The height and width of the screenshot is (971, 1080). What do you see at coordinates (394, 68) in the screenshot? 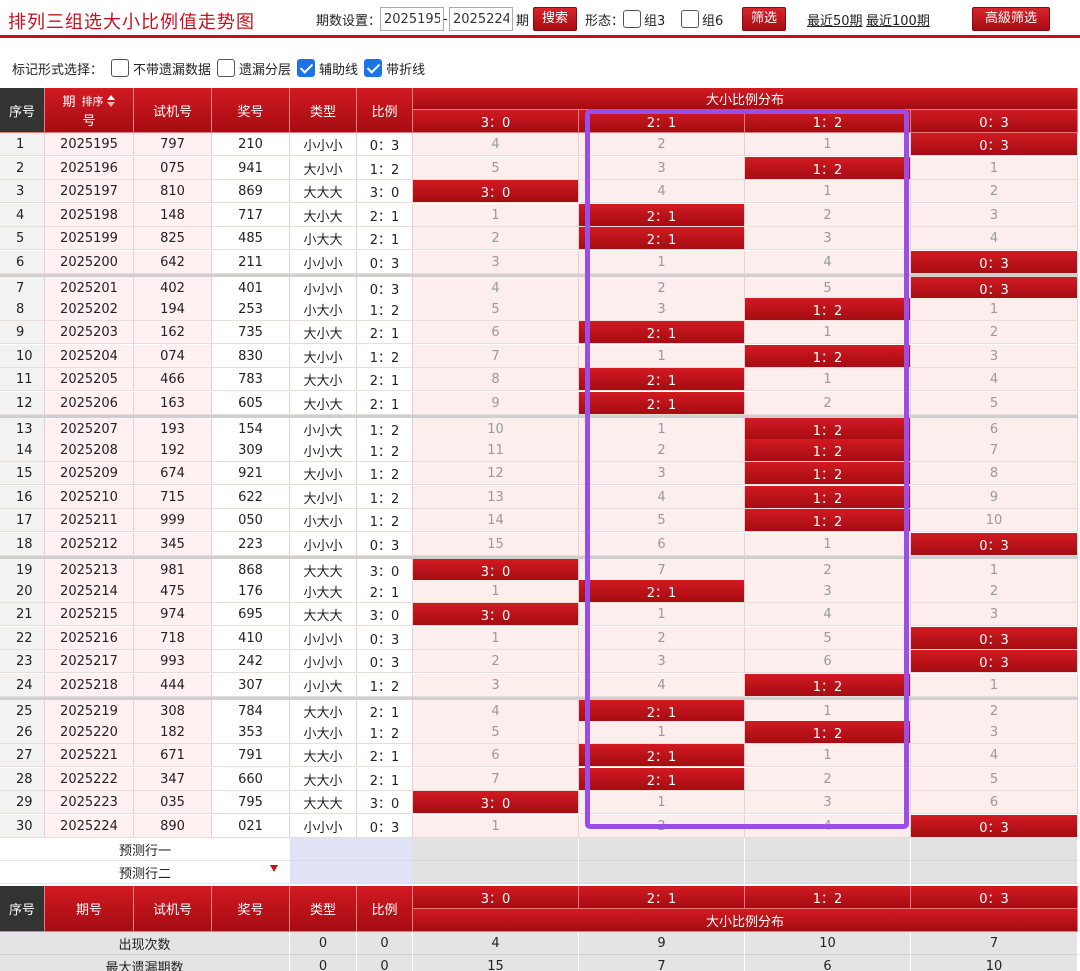
I see `marker-option-4: 带折线` at bounding box center [394, 68].